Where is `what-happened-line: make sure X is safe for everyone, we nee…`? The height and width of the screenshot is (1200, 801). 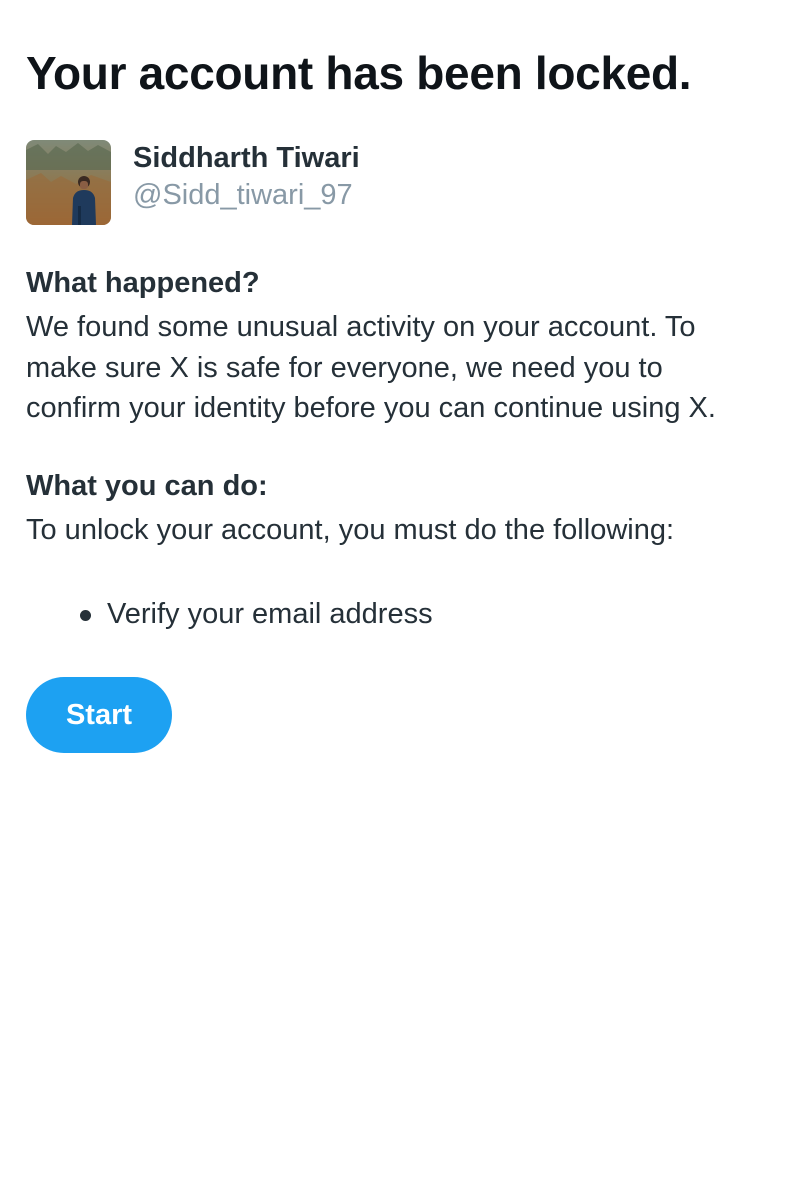 what-happened-line: make sure X is safe for everyone, we nee… is located at coordinates (344, 367).